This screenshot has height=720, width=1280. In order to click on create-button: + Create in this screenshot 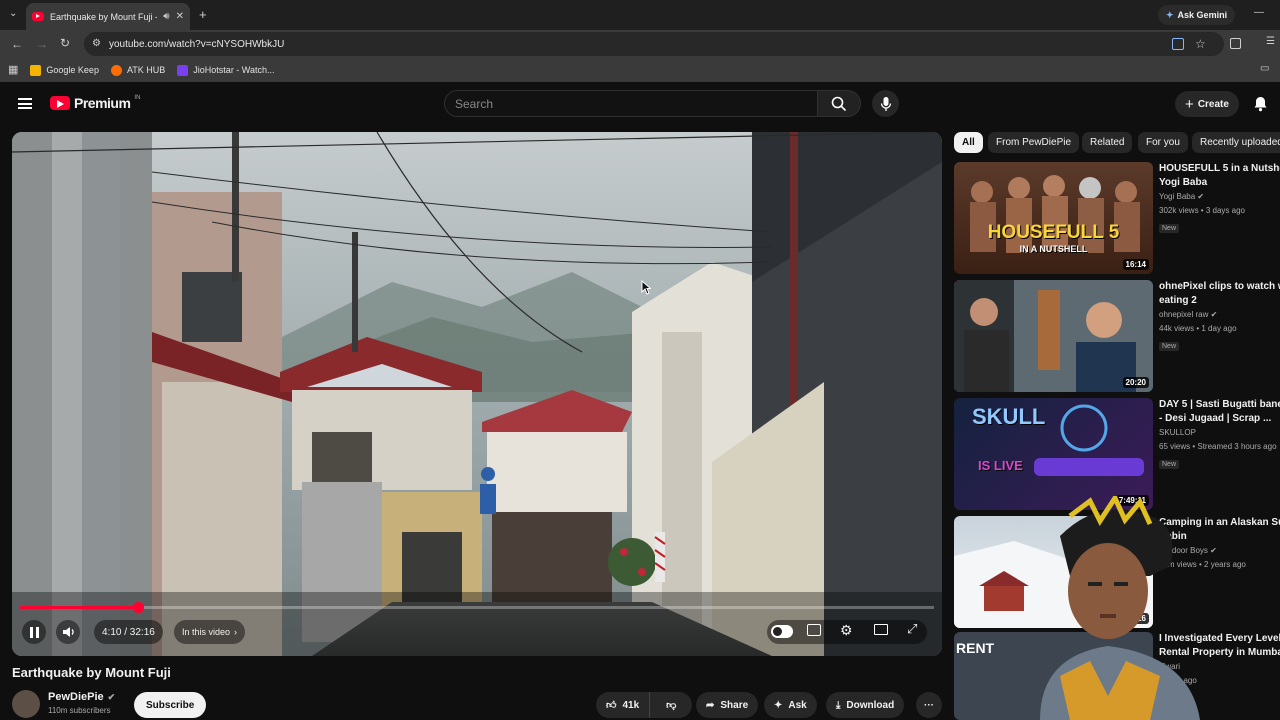, I will do `click(1207, 104)`.